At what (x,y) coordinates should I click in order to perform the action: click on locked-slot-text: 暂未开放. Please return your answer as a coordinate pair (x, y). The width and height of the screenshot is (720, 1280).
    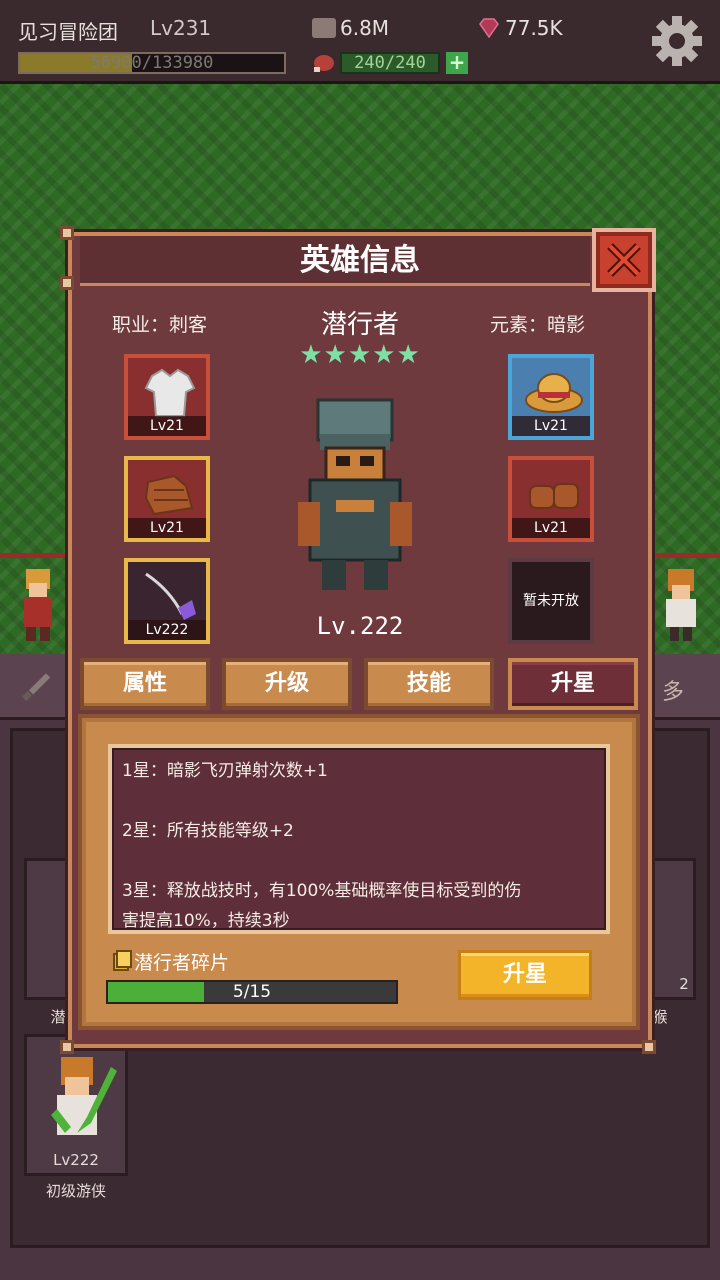
    Looking at the image, I should click on (551, 601).